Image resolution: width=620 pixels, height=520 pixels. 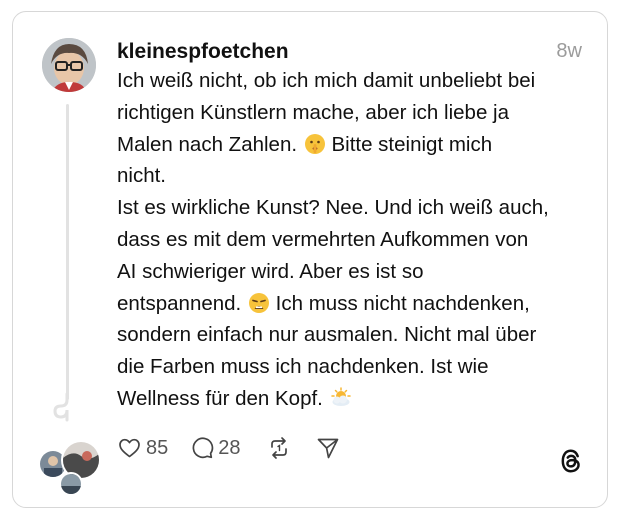 I want to click on reply-avatars, so click(x=70, y=468).